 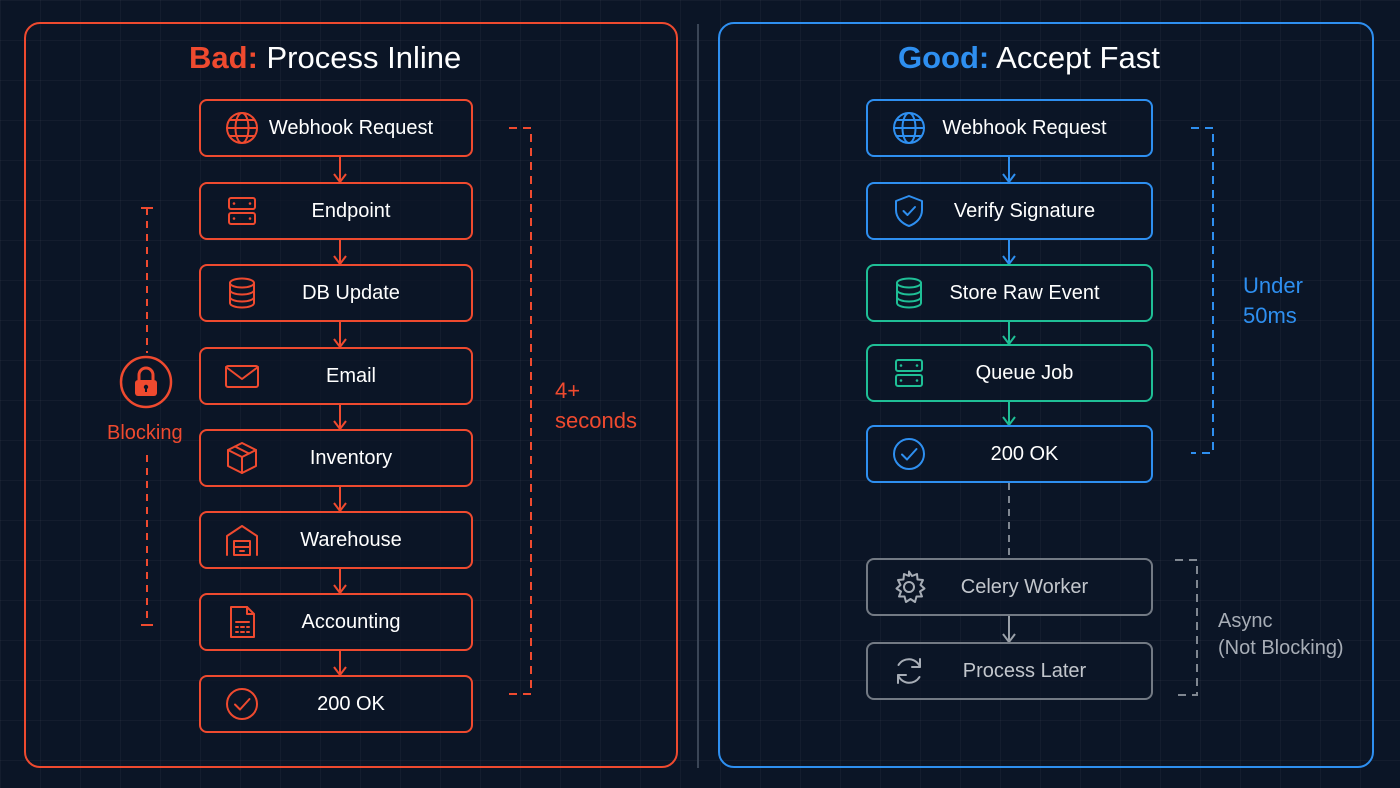 What do you see at coordinates (223, 57) in the screenshot?
I see `bad-title-accent: Bad:` at bounding box center [223, 57].